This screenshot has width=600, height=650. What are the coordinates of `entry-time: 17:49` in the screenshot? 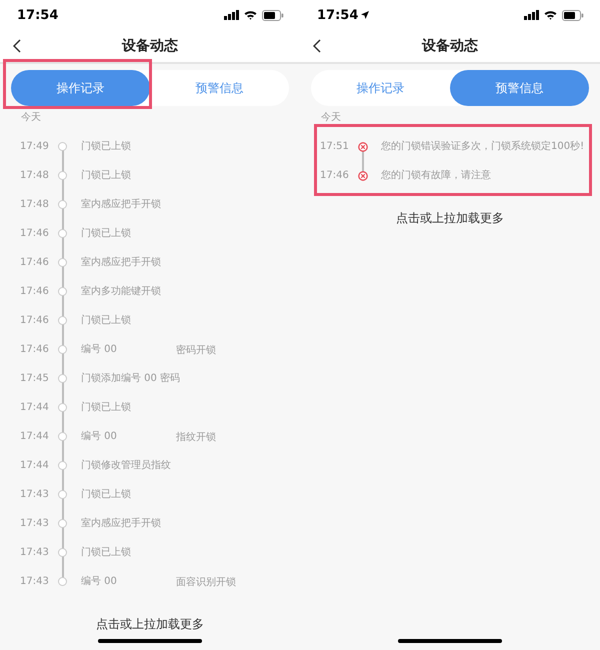 It's located at (35, 146).